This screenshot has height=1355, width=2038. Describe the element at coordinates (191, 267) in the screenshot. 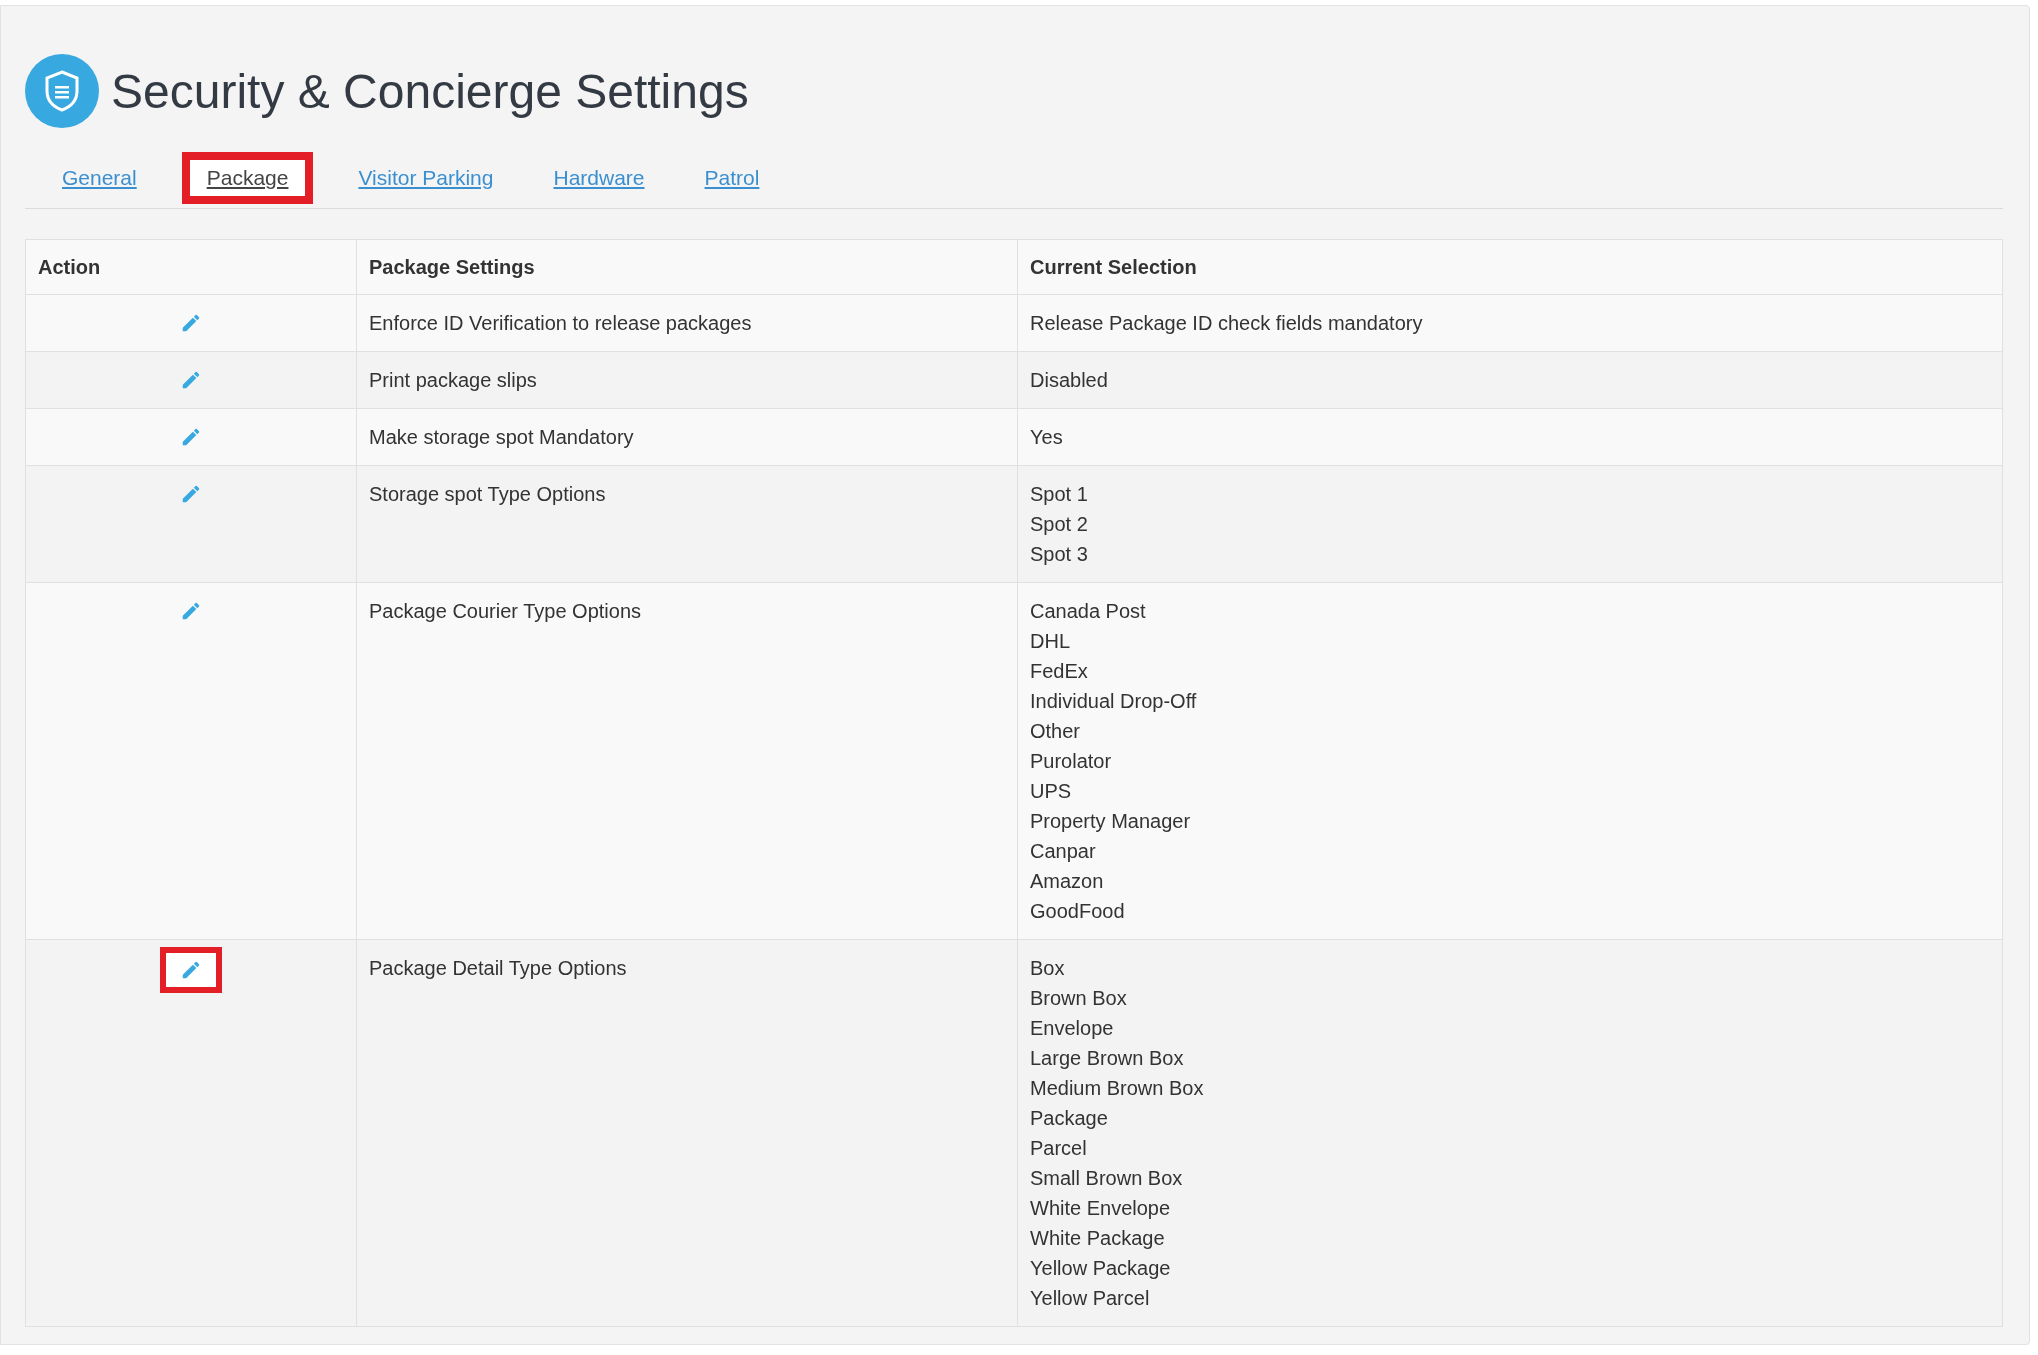

I see `column-header: Action` at that location.